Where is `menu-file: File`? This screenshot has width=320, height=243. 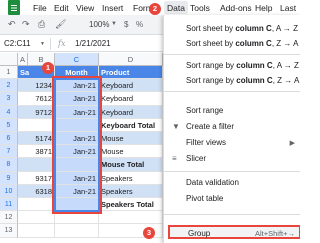
menu-file: File is located at coordinates (40, 8).